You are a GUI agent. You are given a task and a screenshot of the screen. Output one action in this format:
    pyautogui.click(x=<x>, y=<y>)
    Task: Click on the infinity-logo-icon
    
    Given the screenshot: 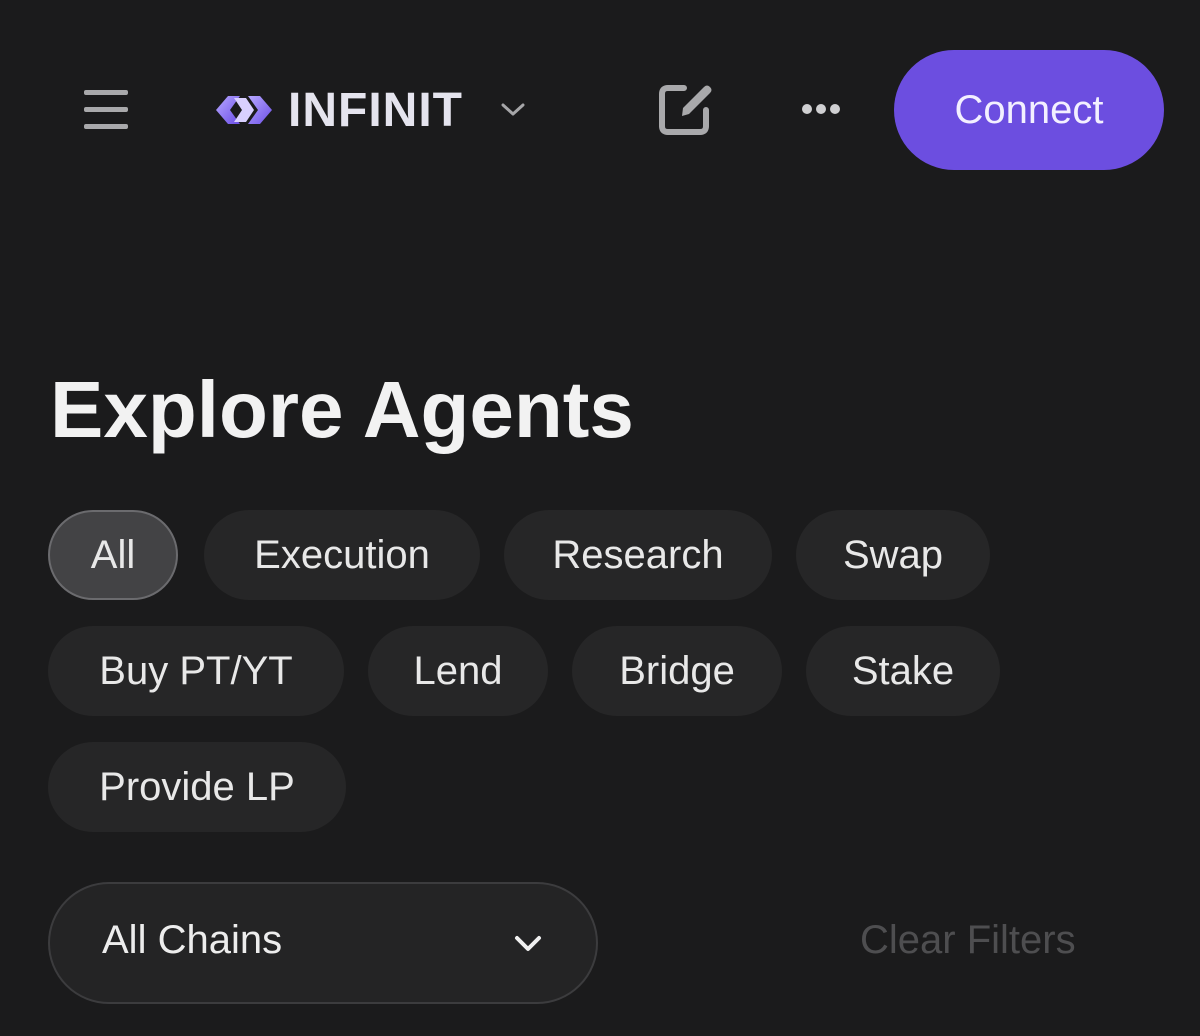 What is the action you would take?
    pyautogui.click(x=244, y=110)
    